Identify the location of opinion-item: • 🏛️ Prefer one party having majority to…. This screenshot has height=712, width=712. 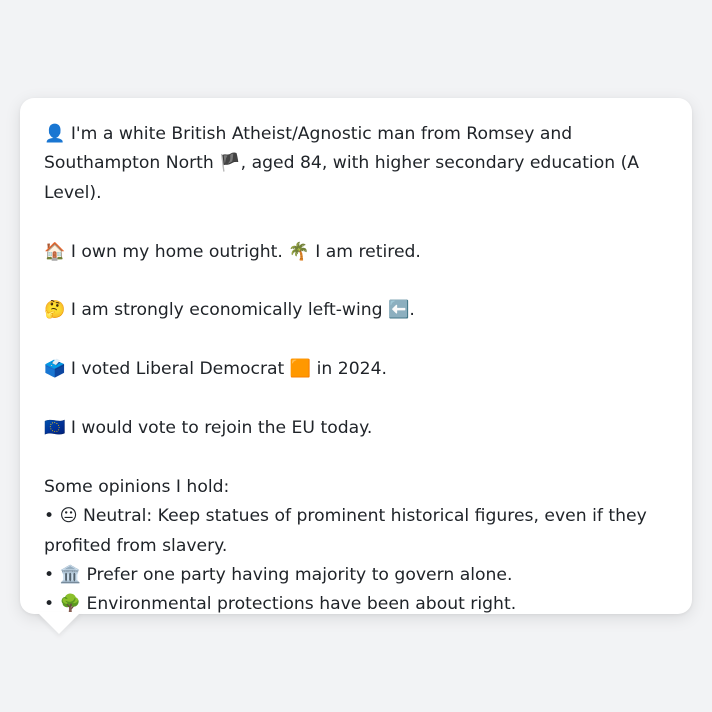
(278, 575).